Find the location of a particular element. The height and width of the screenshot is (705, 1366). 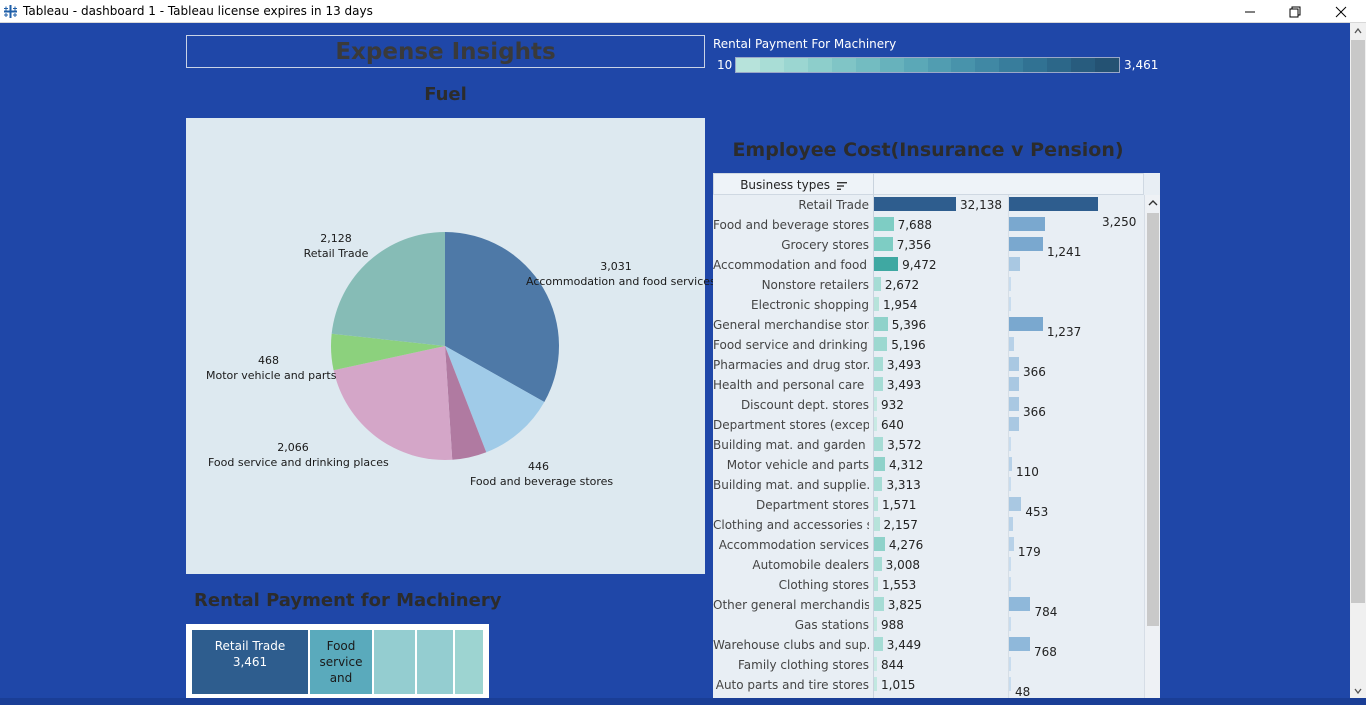

table-row: Other general merchandis.. 3,825 784 is located at coordinates (928, 607).